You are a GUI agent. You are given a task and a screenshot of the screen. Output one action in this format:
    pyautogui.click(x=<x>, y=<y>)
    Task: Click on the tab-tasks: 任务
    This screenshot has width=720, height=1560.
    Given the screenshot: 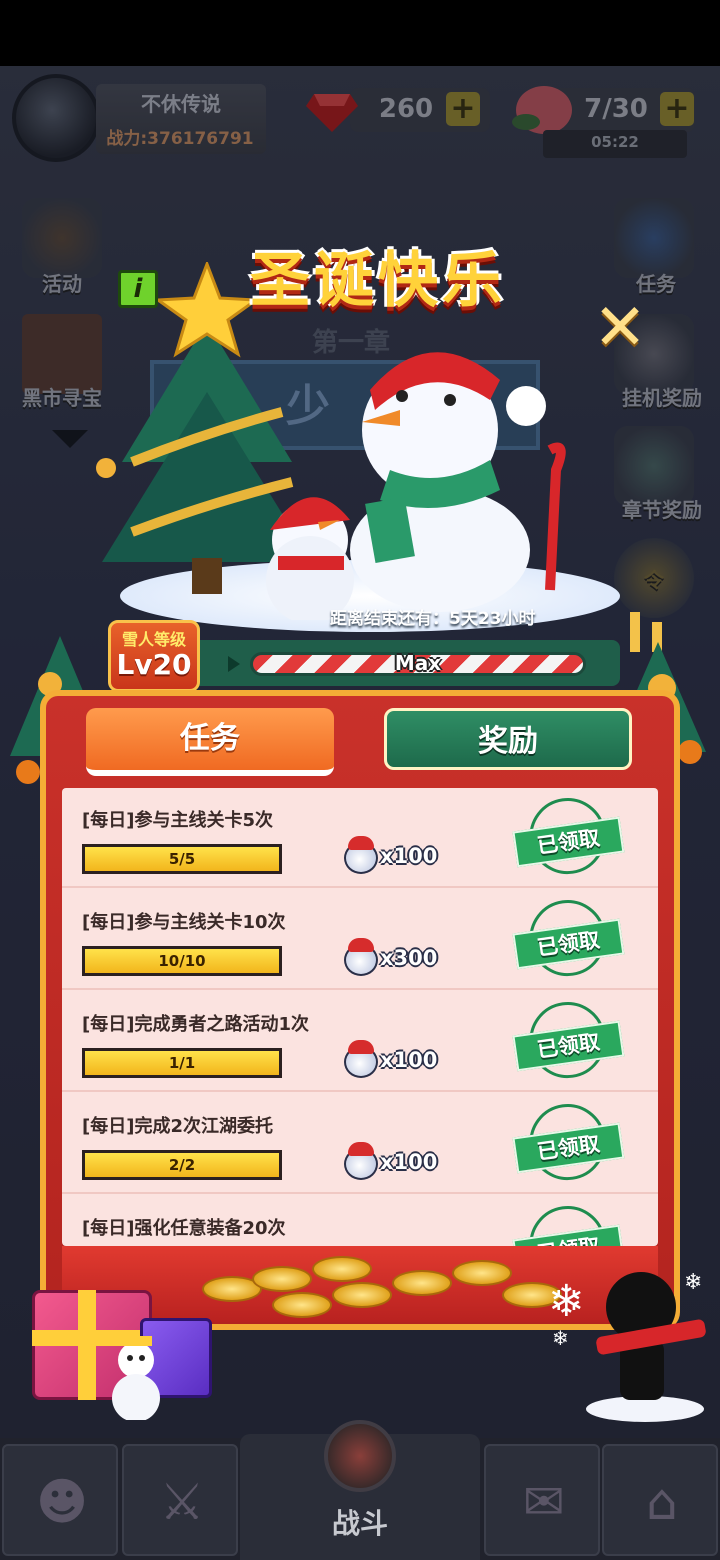 What is the action you would take?
    pyautogui.click(x=210, y=742)
    